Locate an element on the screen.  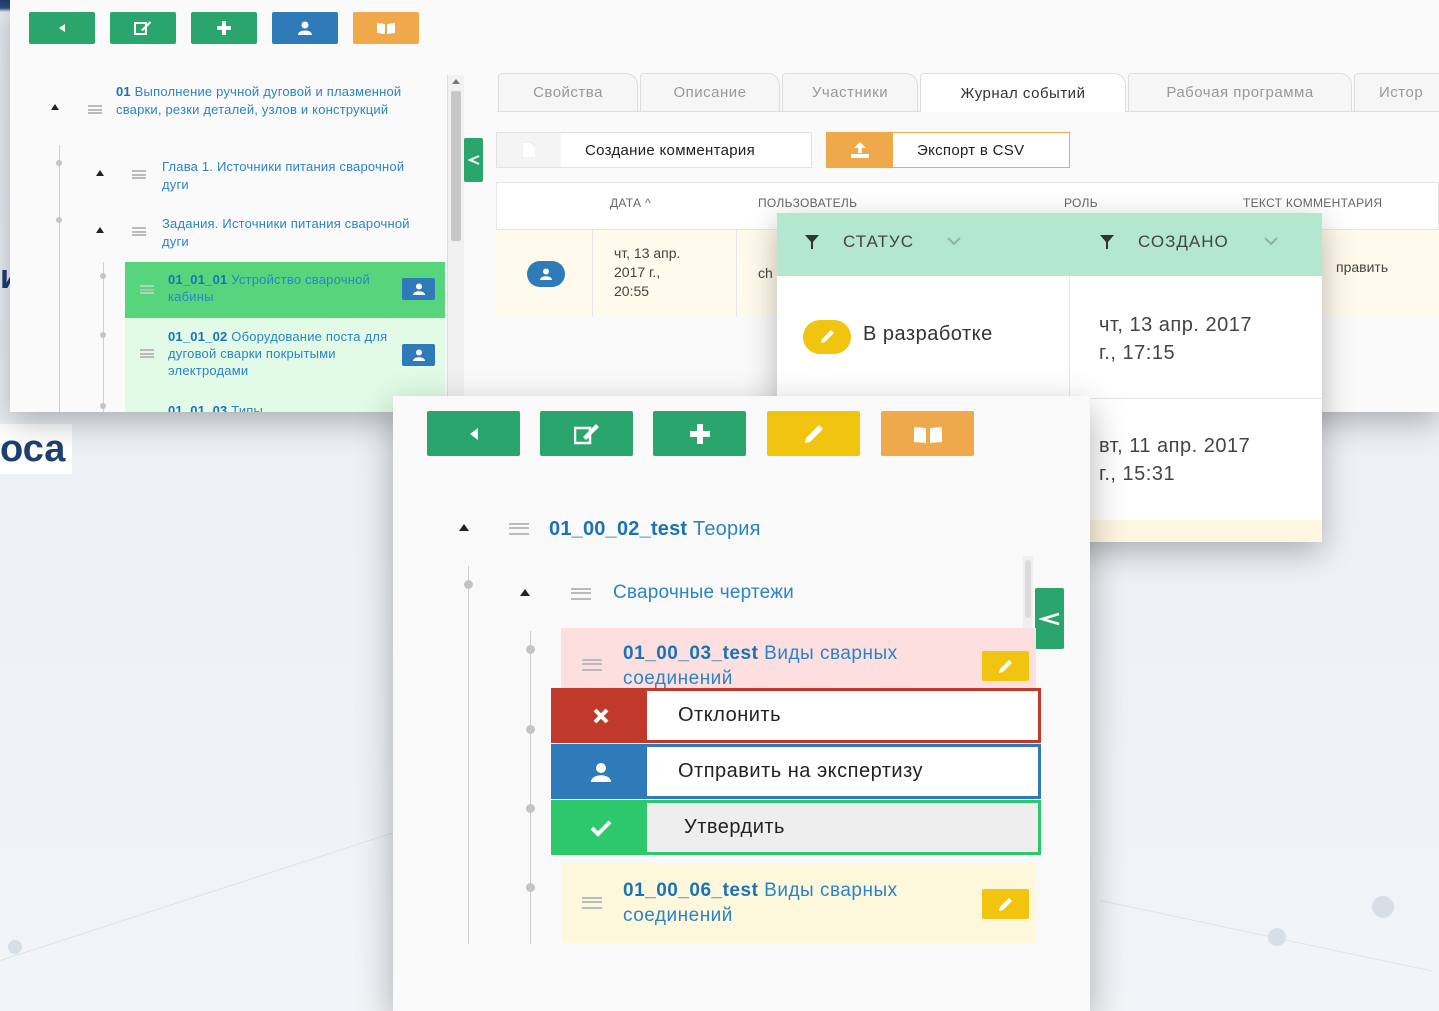
reject-button: Отклонить is located at coordinates (796, 715).